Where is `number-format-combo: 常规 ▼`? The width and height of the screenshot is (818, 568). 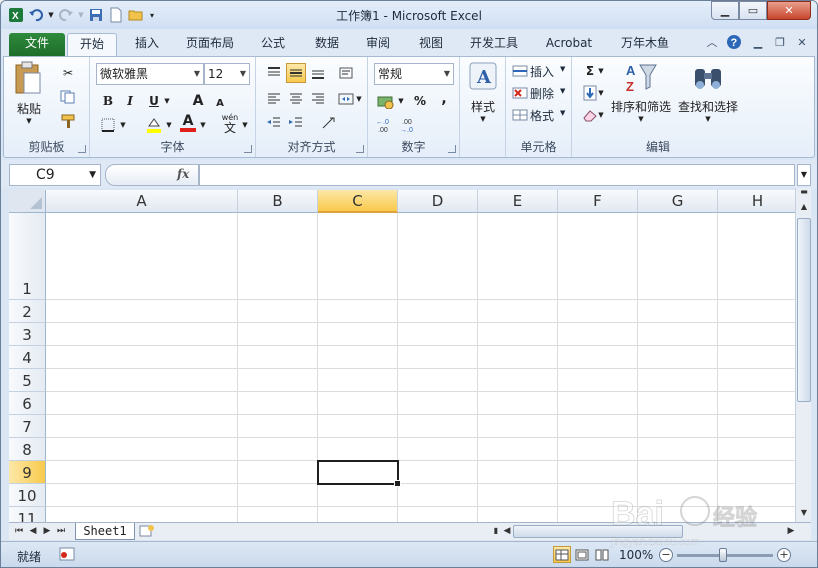
number-format-combo: 常规 ▼ is located at coordinates (414, 74).